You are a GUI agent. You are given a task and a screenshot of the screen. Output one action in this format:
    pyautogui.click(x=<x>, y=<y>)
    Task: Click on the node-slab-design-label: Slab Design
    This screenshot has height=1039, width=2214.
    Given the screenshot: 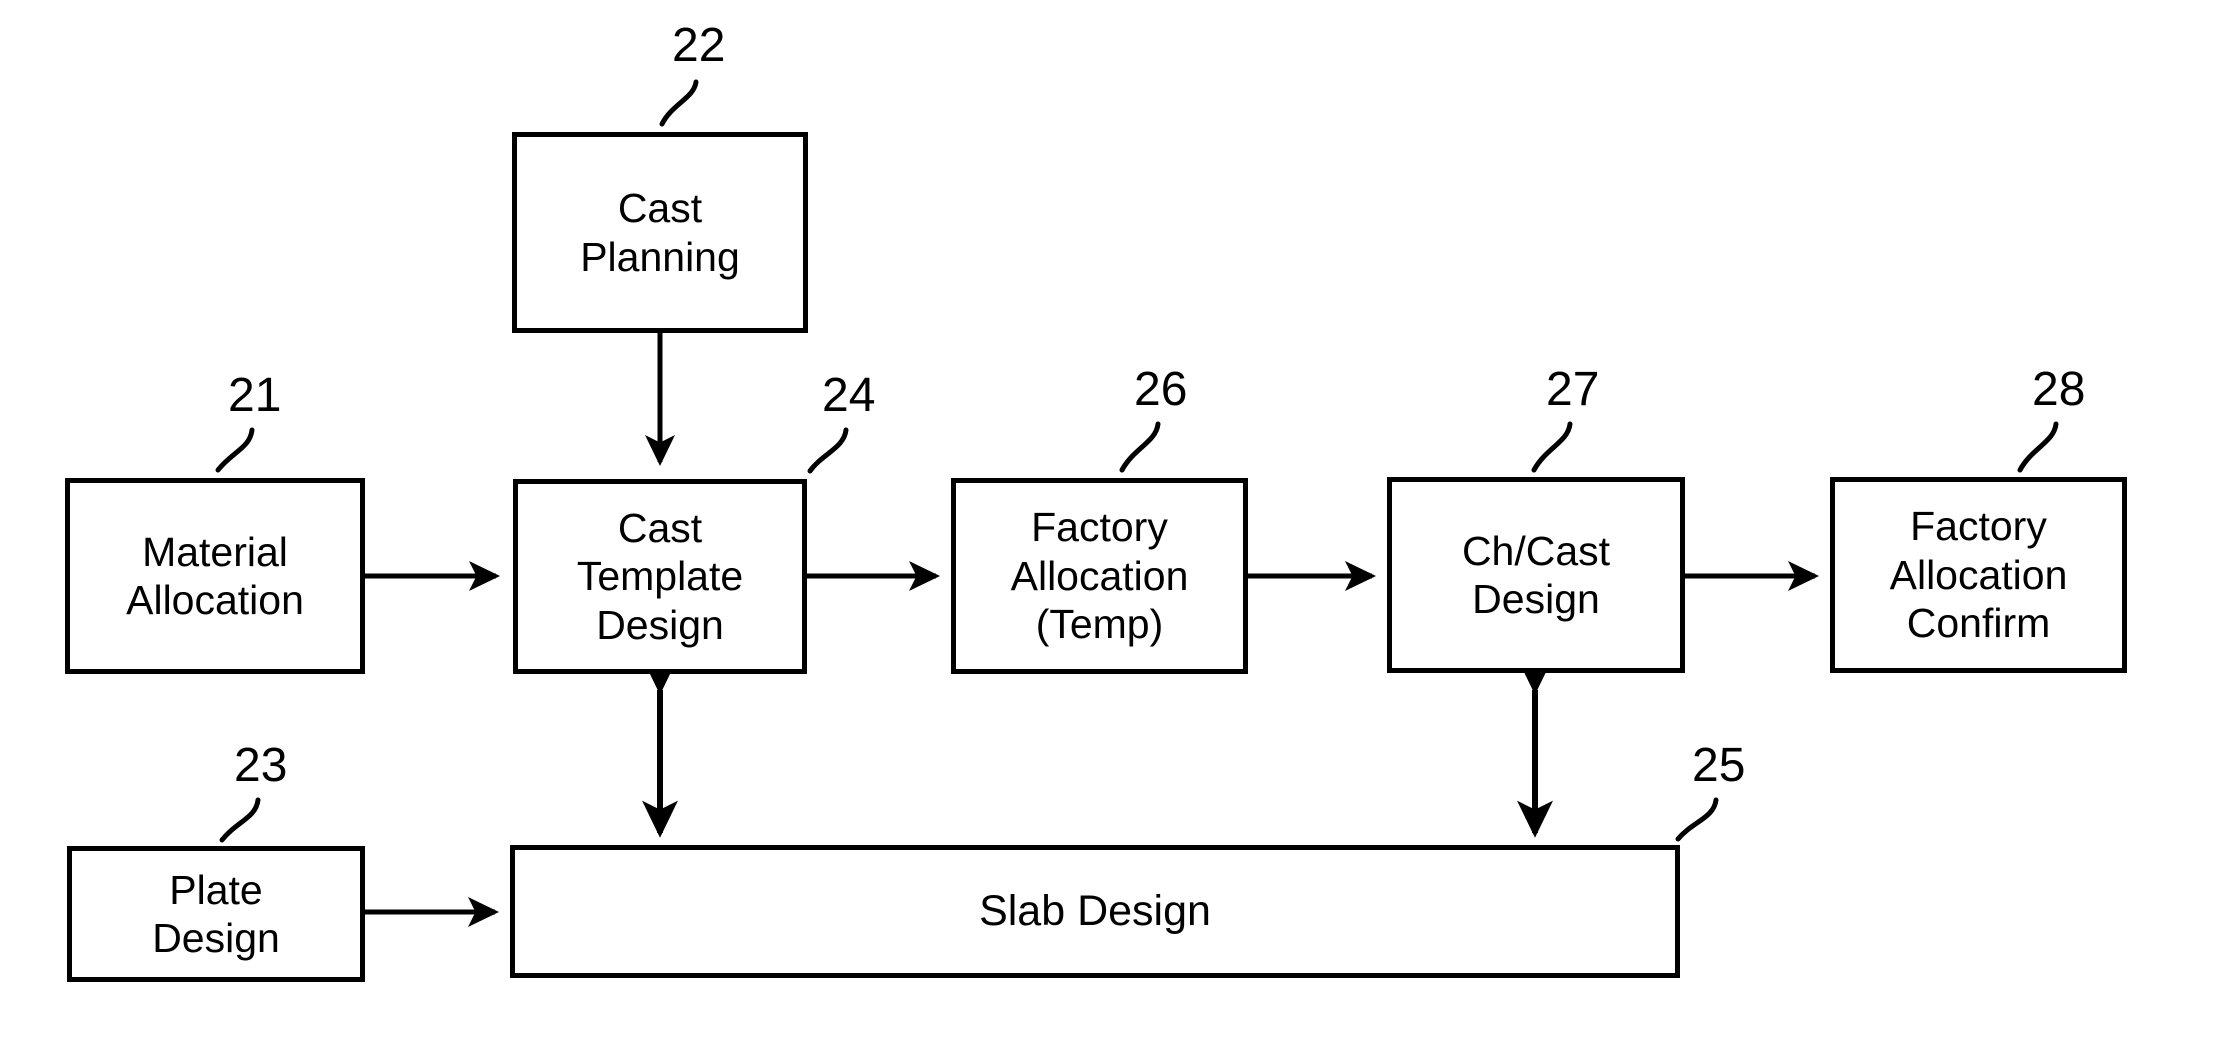 What is the action you would take?
    pyautogui.click(x=1095, y=911)
    